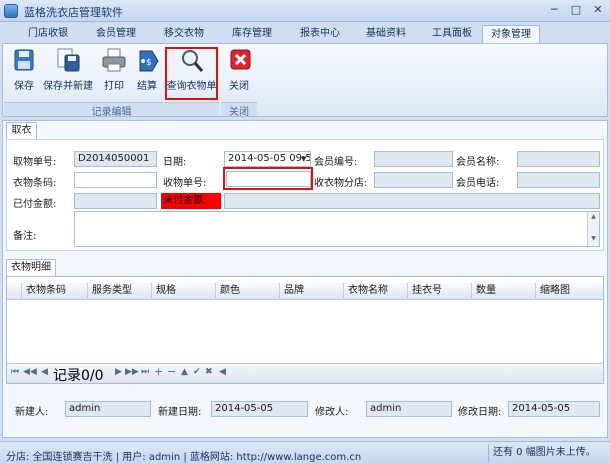  Describe the element at coordinates (184, 34) in the screenshot. I see `tab-transfer-clothes: 移交衣物` at that location.